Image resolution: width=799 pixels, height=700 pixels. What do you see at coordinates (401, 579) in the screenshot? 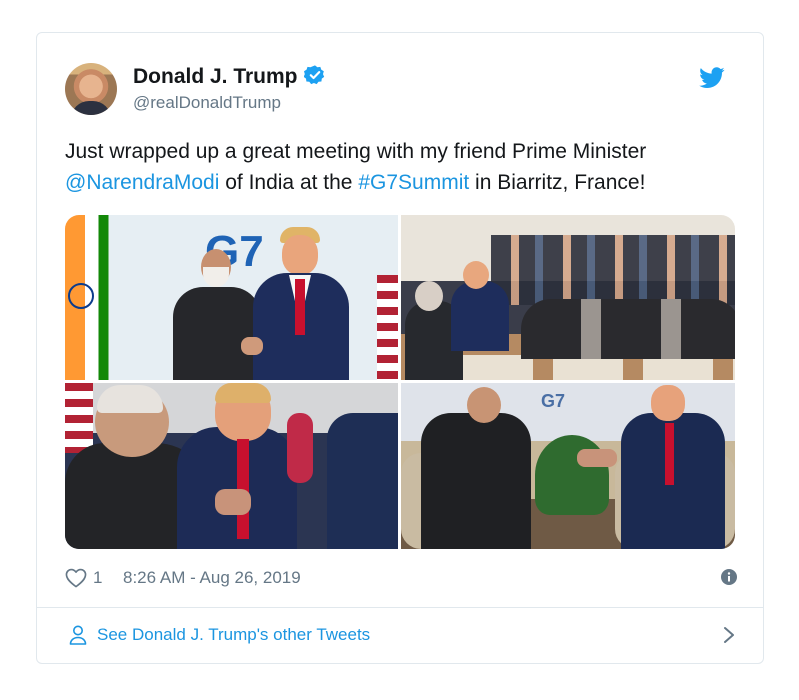
I see `tweet-footer: 1 8:26 AM - Aug 26, 2019` at bounding box center [401, 579].